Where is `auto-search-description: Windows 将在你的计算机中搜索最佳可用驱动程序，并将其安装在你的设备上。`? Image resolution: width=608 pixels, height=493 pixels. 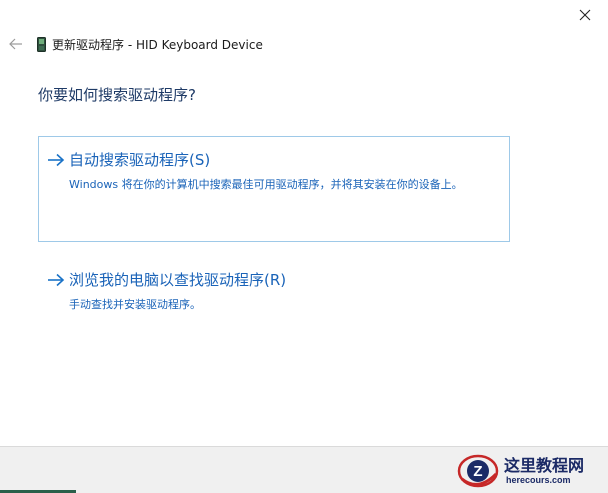 auto-search-description: Windows 将在你的计算机中搜索最佳可用驱动程序，并将其安装在你的设备上。 is located at coordinates (266, 184).